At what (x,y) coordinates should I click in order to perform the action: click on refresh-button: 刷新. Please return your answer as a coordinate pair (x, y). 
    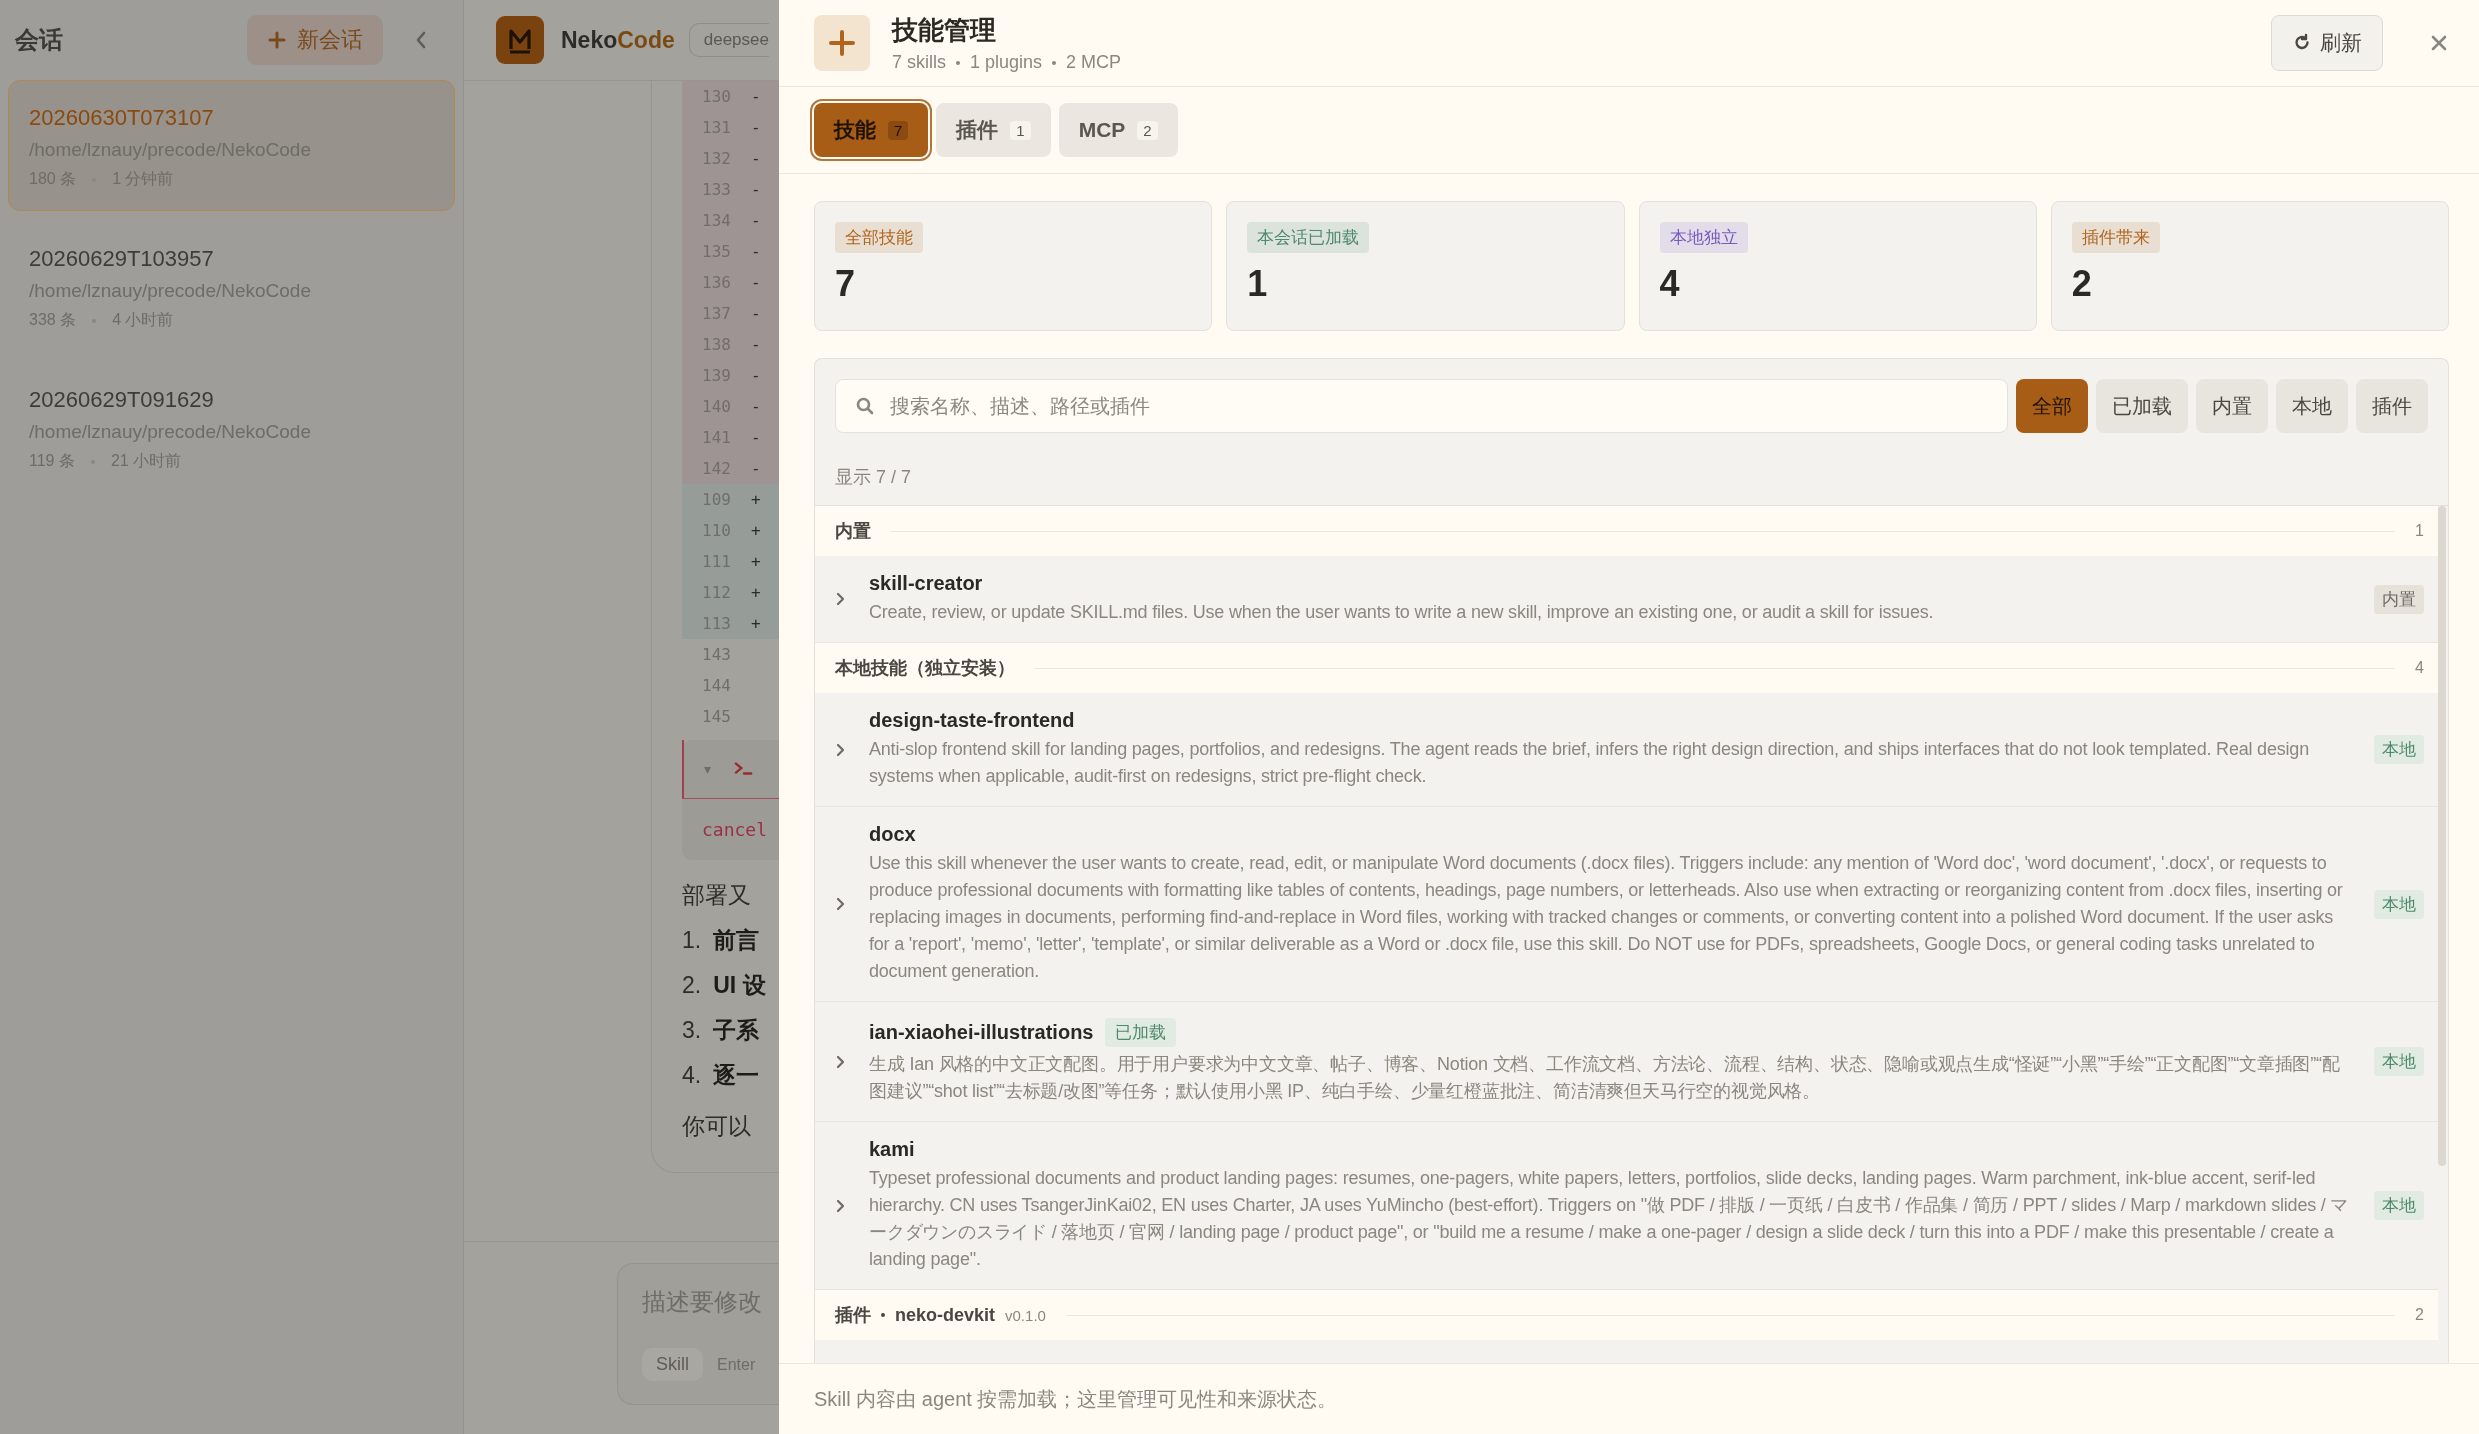
    Looking at the image, I should click on (2327, 43).